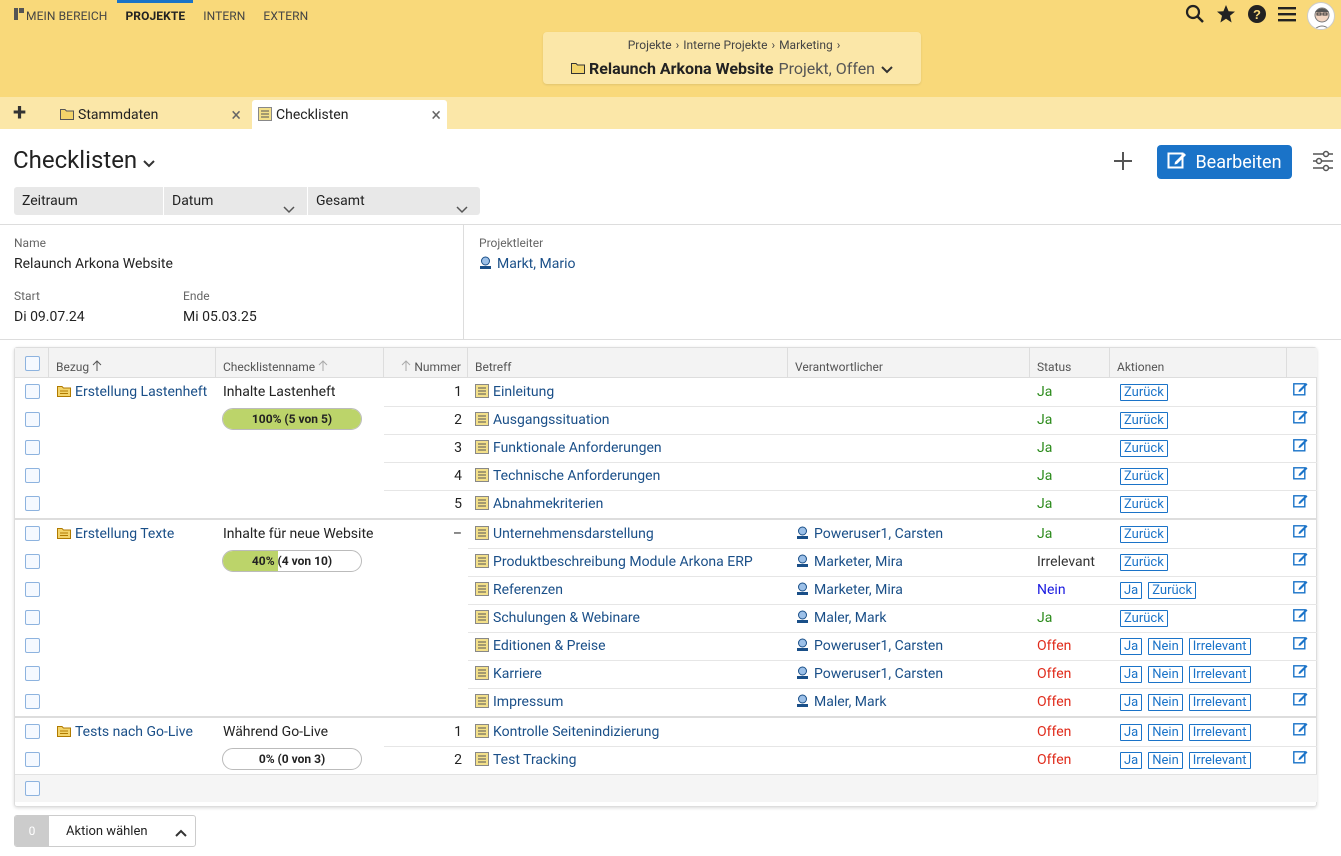  What do you see at coordinates (519, 702) in the screenshot?
I see `betreff-link: Impressum` at bounding box center [519, 702].